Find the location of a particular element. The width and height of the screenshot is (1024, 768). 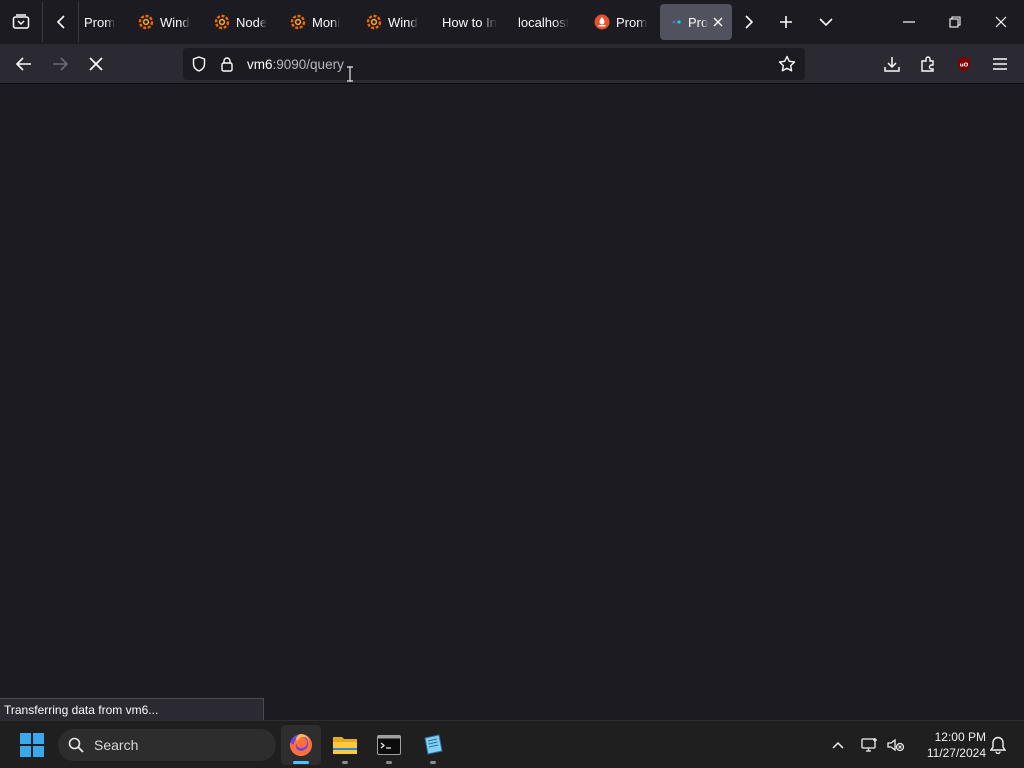

firefox-view-icon is located at coordinates (21, 21).